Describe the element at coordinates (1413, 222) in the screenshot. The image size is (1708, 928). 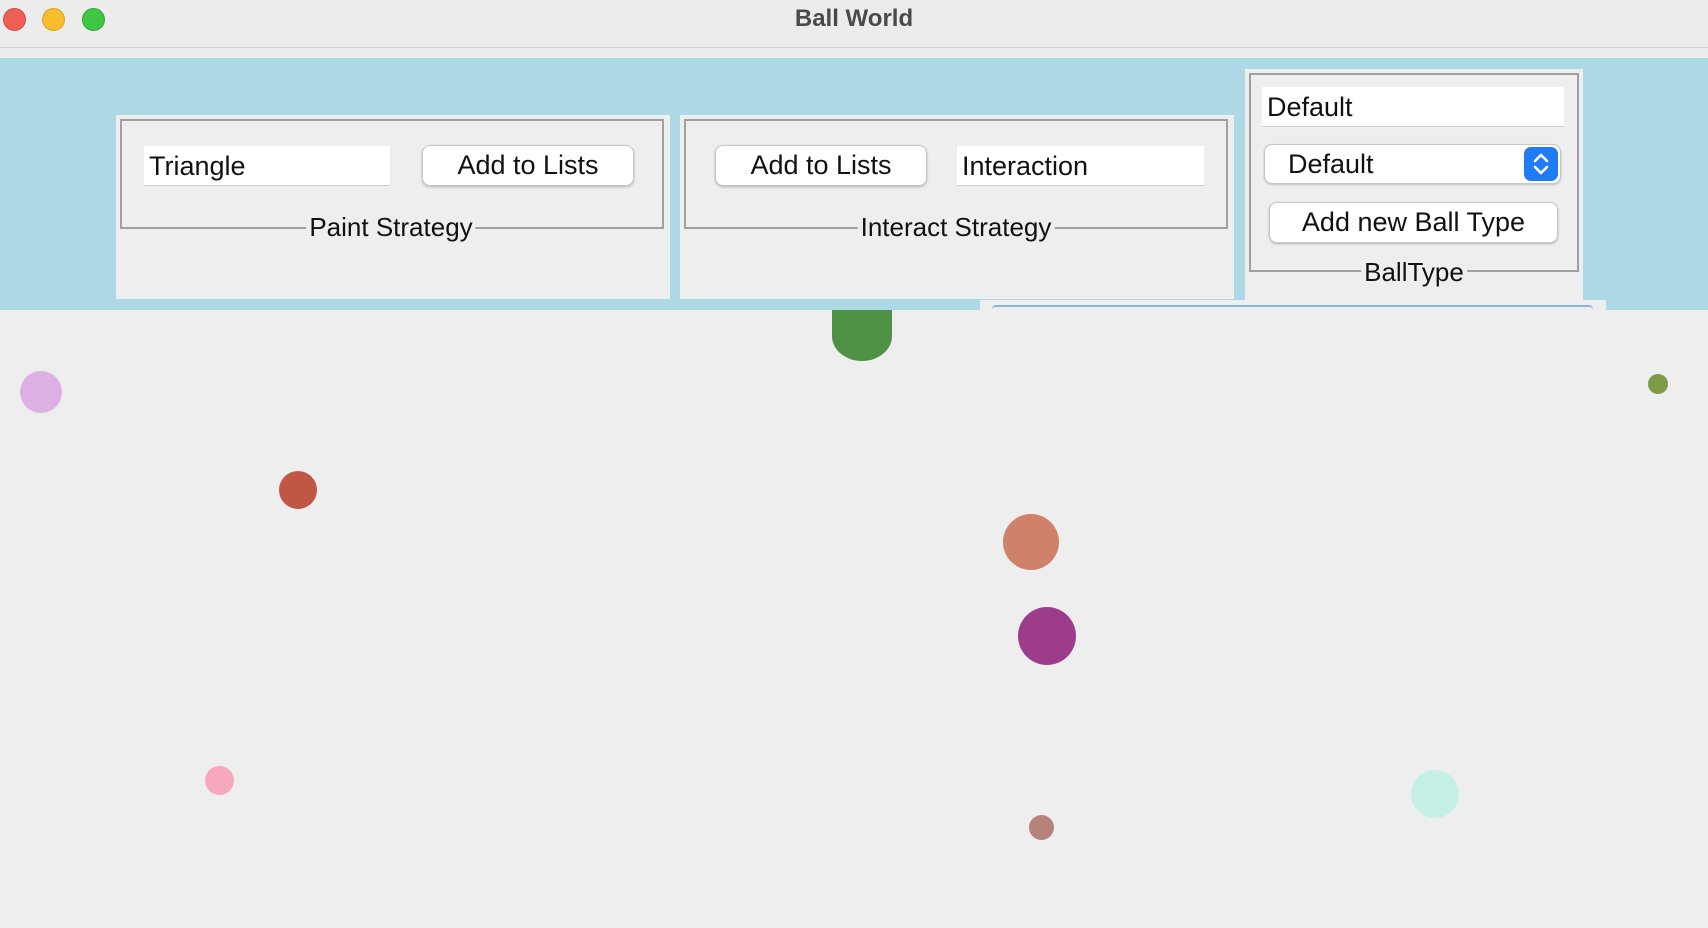
I see `add-new-ball-type-button: Add new Ball Type` at that location.